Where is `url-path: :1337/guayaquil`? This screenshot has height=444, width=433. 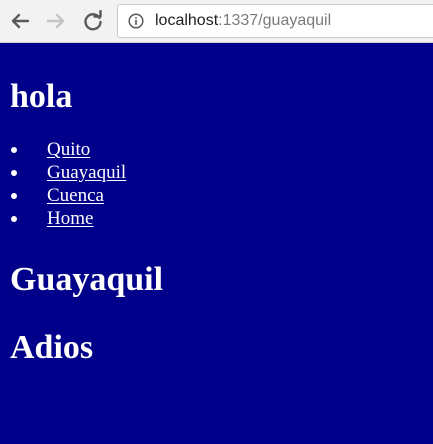 url-path: :1337/guayaquil is located at coordinates (275, 20).